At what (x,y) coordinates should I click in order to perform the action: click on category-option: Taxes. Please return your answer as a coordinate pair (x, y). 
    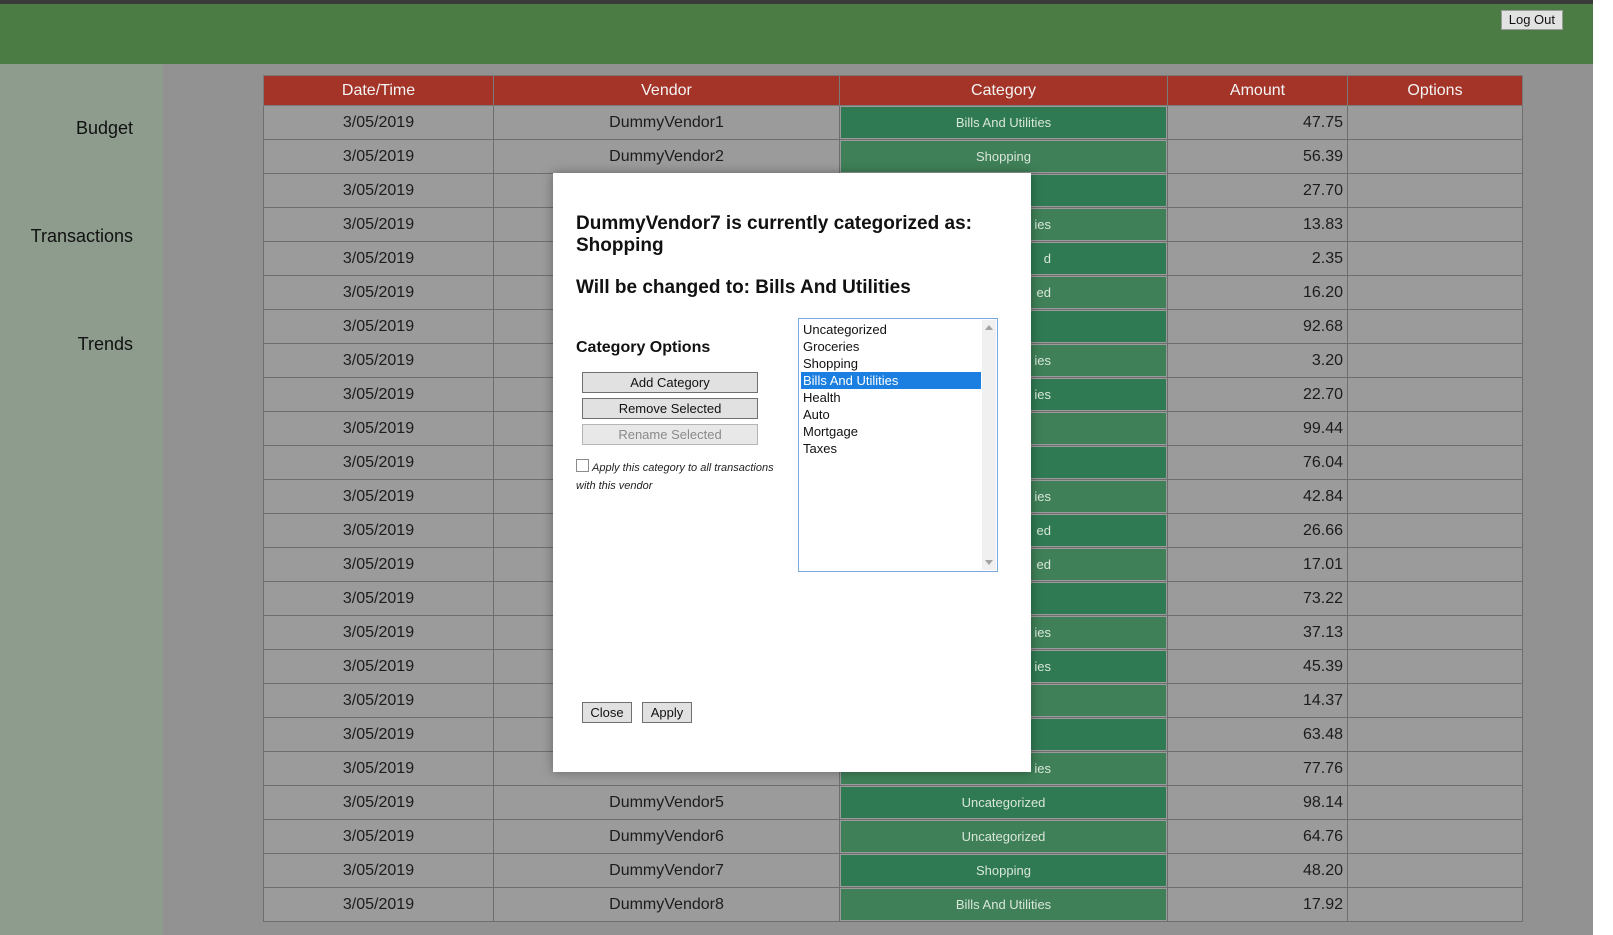
    Looking at the image, I should click on (891, 448).